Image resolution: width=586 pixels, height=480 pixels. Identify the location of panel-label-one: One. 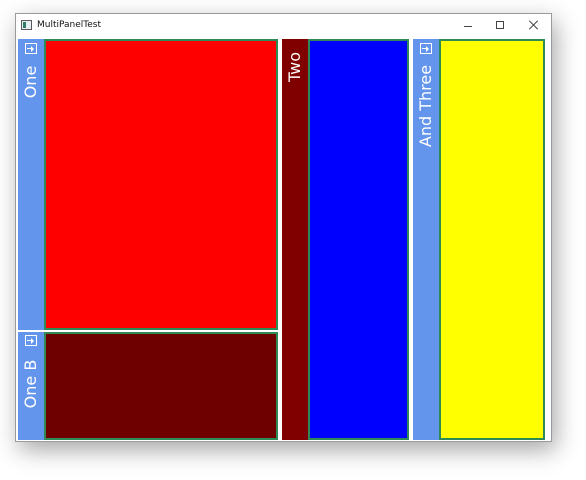
(30, 82).